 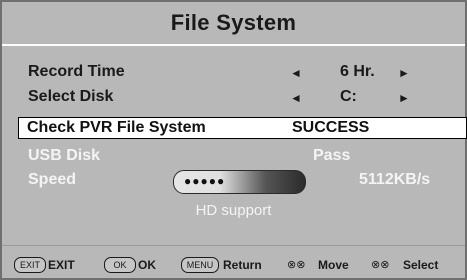 What do you see at coordinates (120, 265) in the screenshot?
I see `ok-key-icon: OK` at bounding box center [120, 265].